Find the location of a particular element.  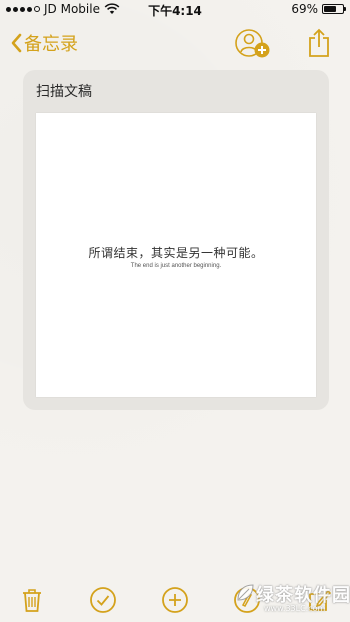

back-button: 备忘录 is located at coordinates (44, 43).